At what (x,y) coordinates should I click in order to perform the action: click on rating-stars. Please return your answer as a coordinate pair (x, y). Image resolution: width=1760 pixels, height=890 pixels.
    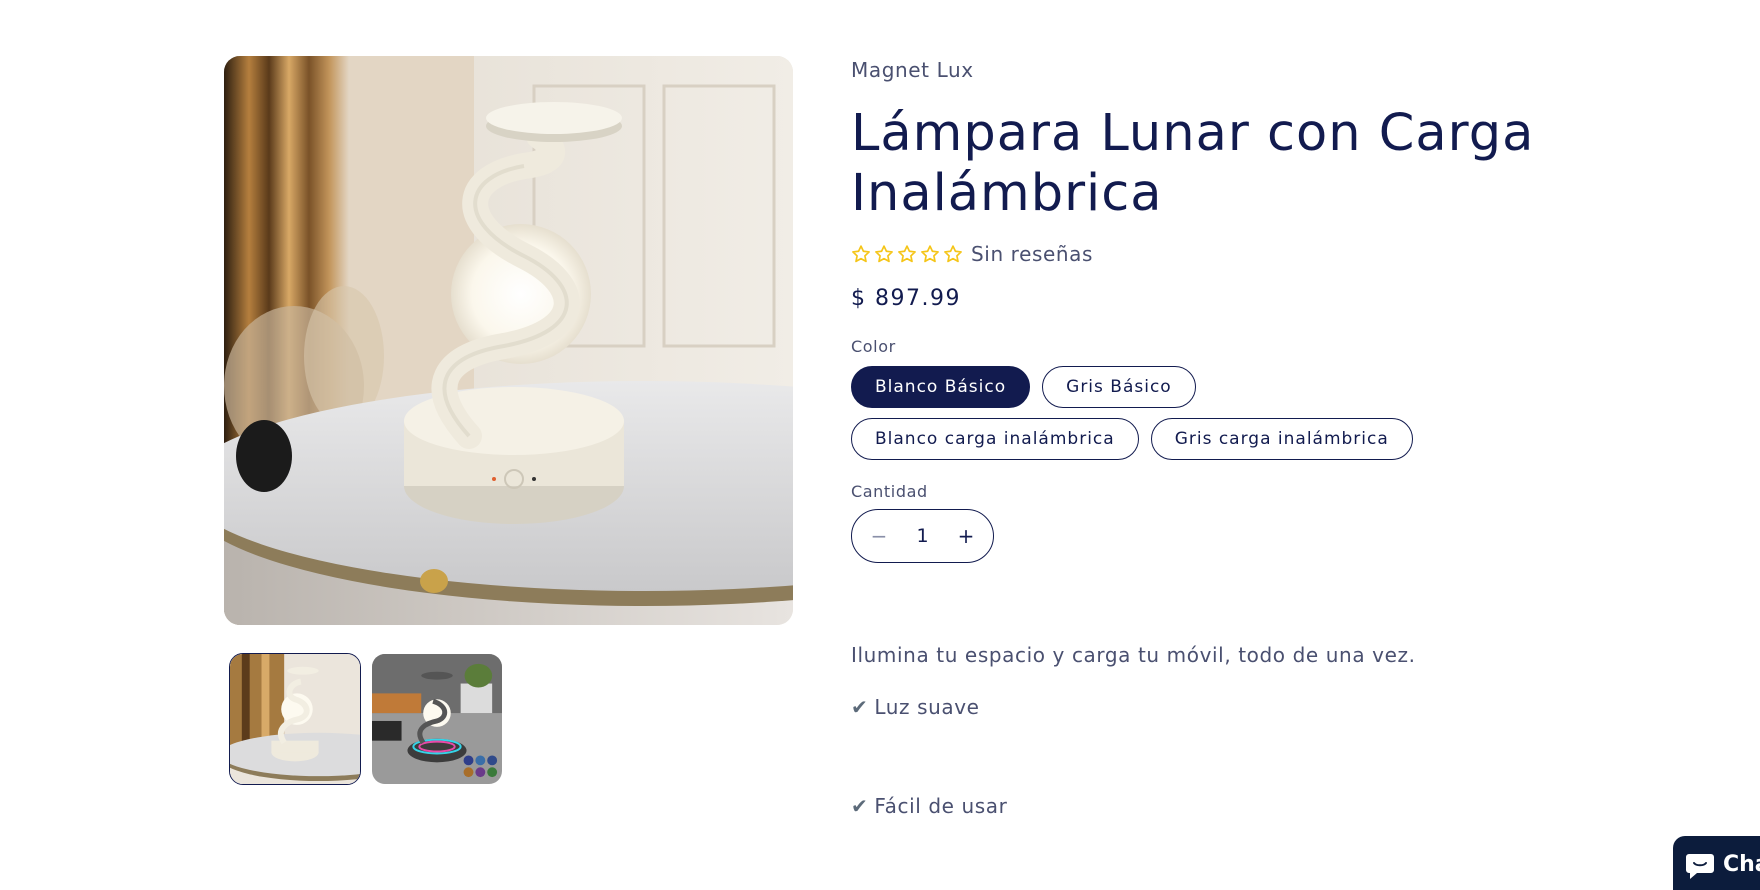
    Looking at the image, I should click on (907, 254).